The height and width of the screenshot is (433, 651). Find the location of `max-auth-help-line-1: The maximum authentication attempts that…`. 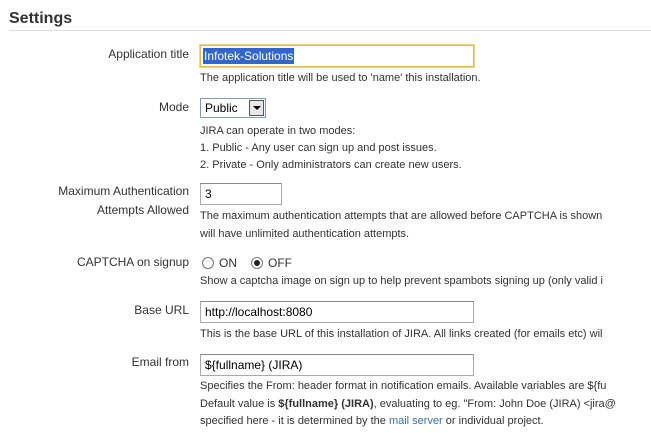

max-auth-help-line-1: The maximum authentication attempts that… is located at coordinates (401, 216).